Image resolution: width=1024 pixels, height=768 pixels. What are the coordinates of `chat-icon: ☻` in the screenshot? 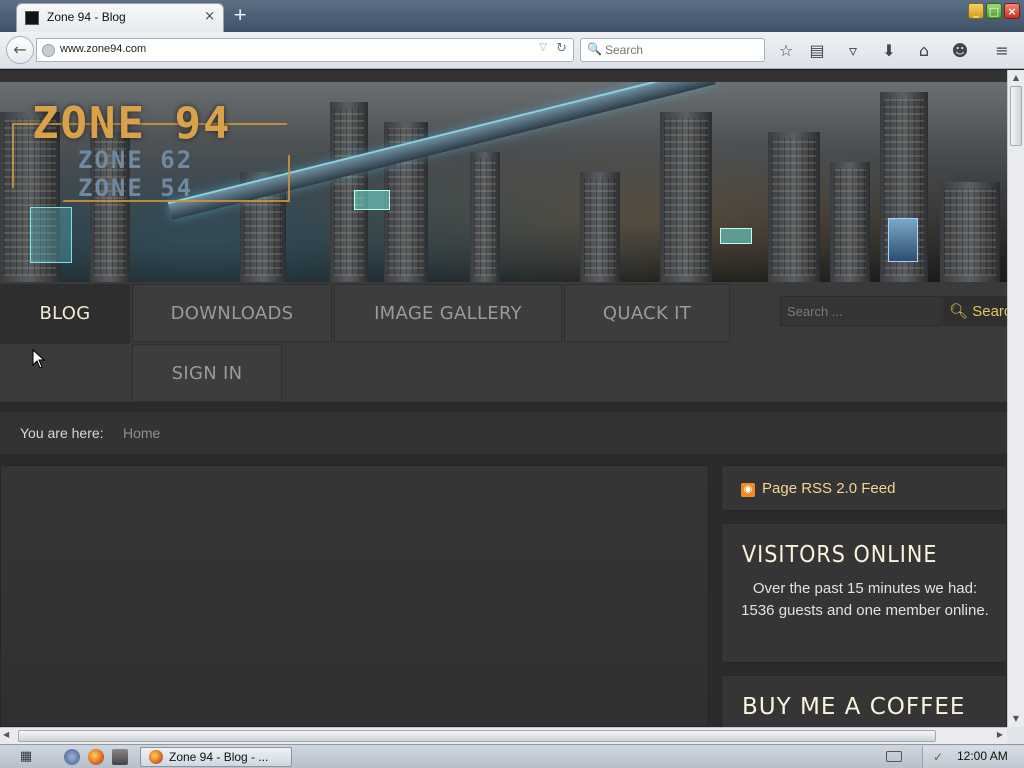 It's located at (960, 51).